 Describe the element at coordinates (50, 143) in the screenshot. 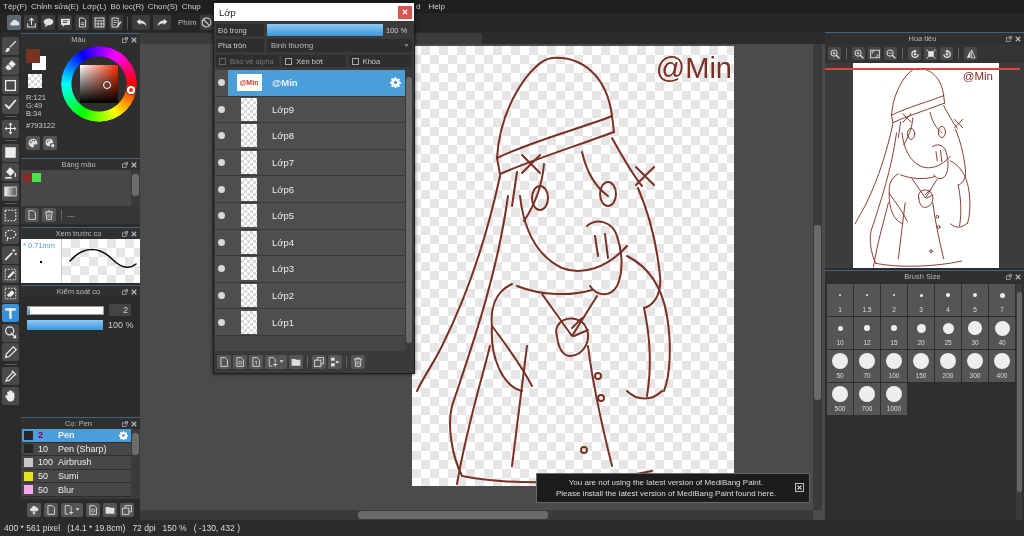

I see `palette-settings-button` at that location.